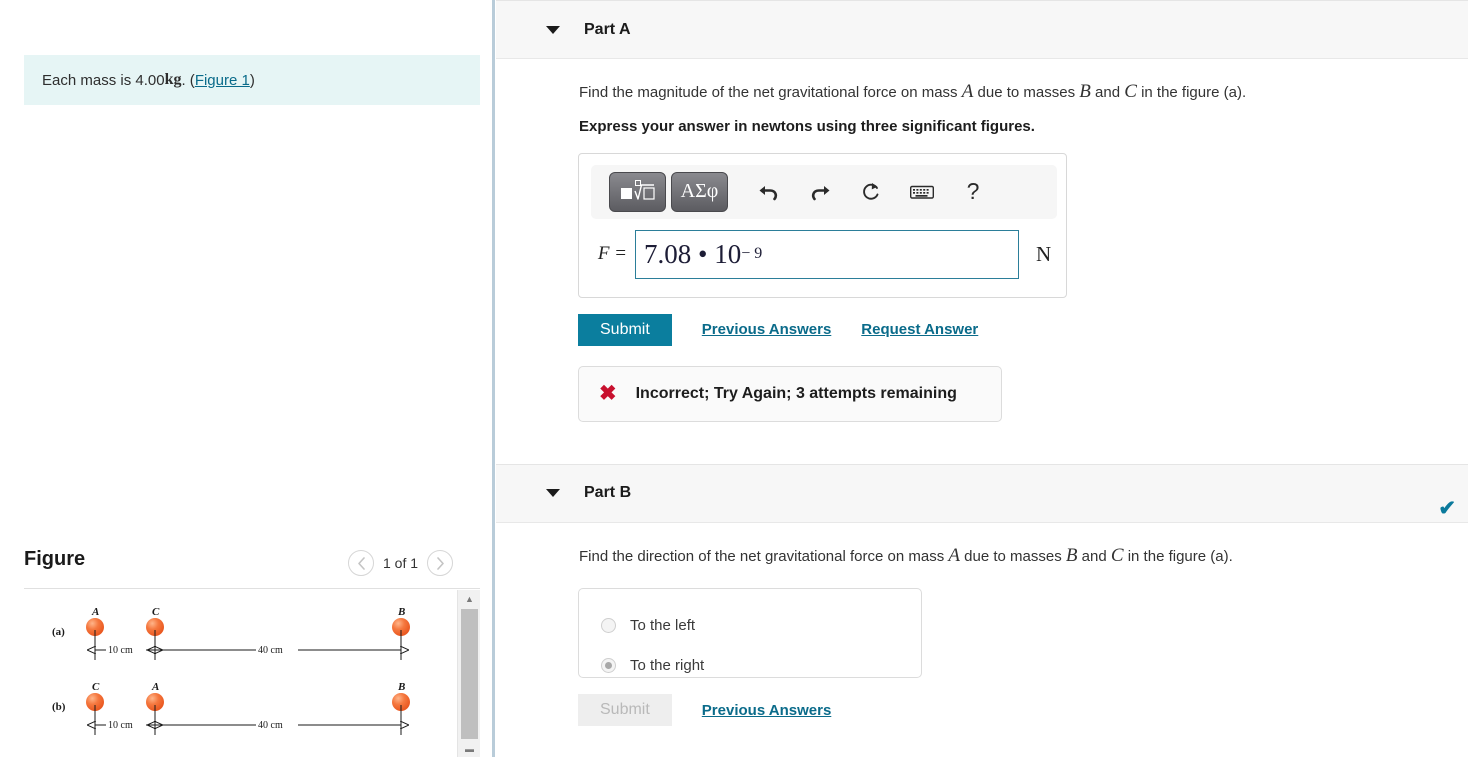  I want to click on radio-label-right: To the right, so click(667, 665).